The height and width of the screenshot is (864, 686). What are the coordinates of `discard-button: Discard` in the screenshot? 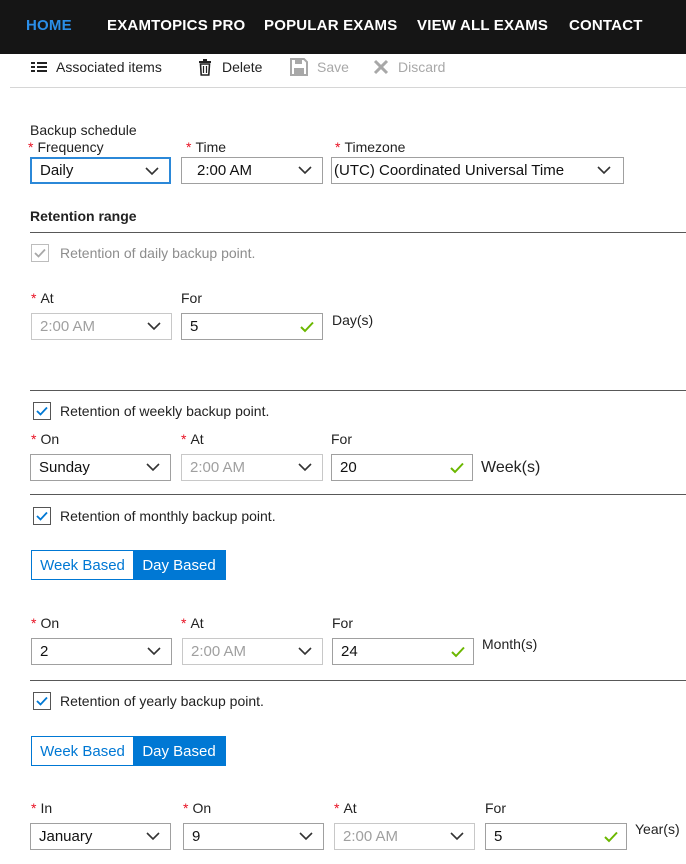 It's located at (408, 67).